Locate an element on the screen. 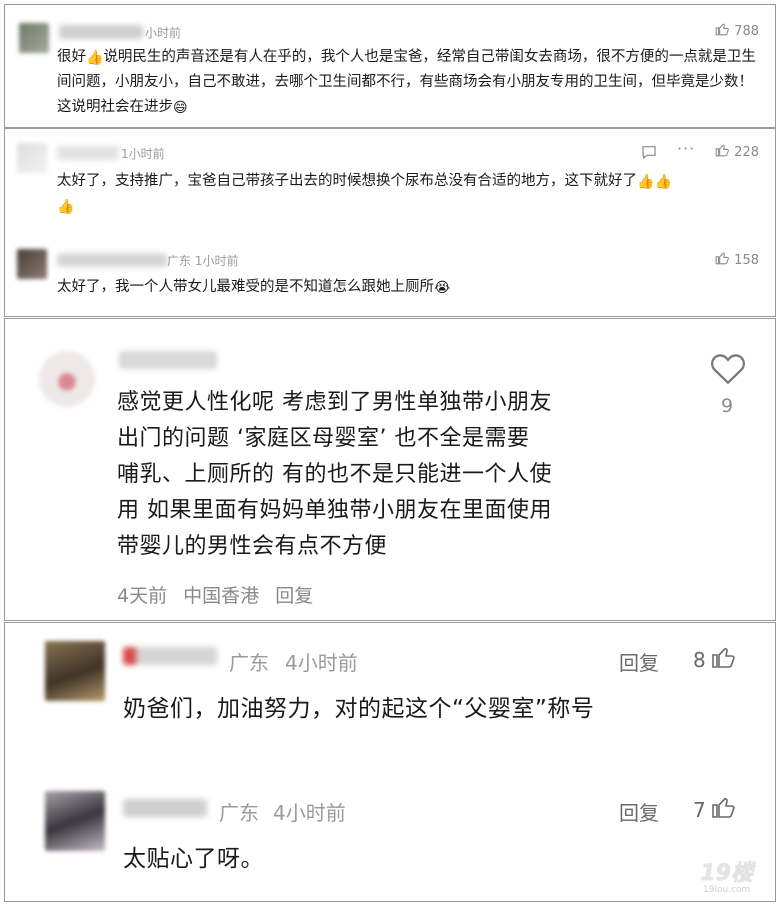  watermark-logo: 19楼 19lou.com is located at coordinates (726, 878).